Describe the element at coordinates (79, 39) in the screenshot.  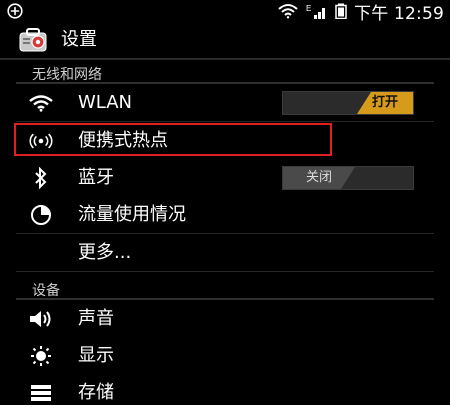
I see `page-title: 设置` at that location.